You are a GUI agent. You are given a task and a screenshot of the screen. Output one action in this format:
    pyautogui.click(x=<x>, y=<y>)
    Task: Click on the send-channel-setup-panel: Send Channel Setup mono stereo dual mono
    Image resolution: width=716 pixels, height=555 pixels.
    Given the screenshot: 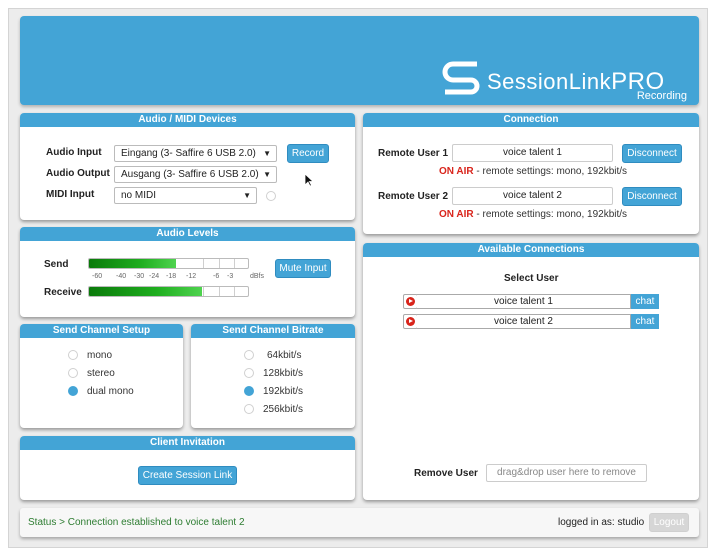 What is the action you would take?
    pyautogui.click(x=101, y=376)
    